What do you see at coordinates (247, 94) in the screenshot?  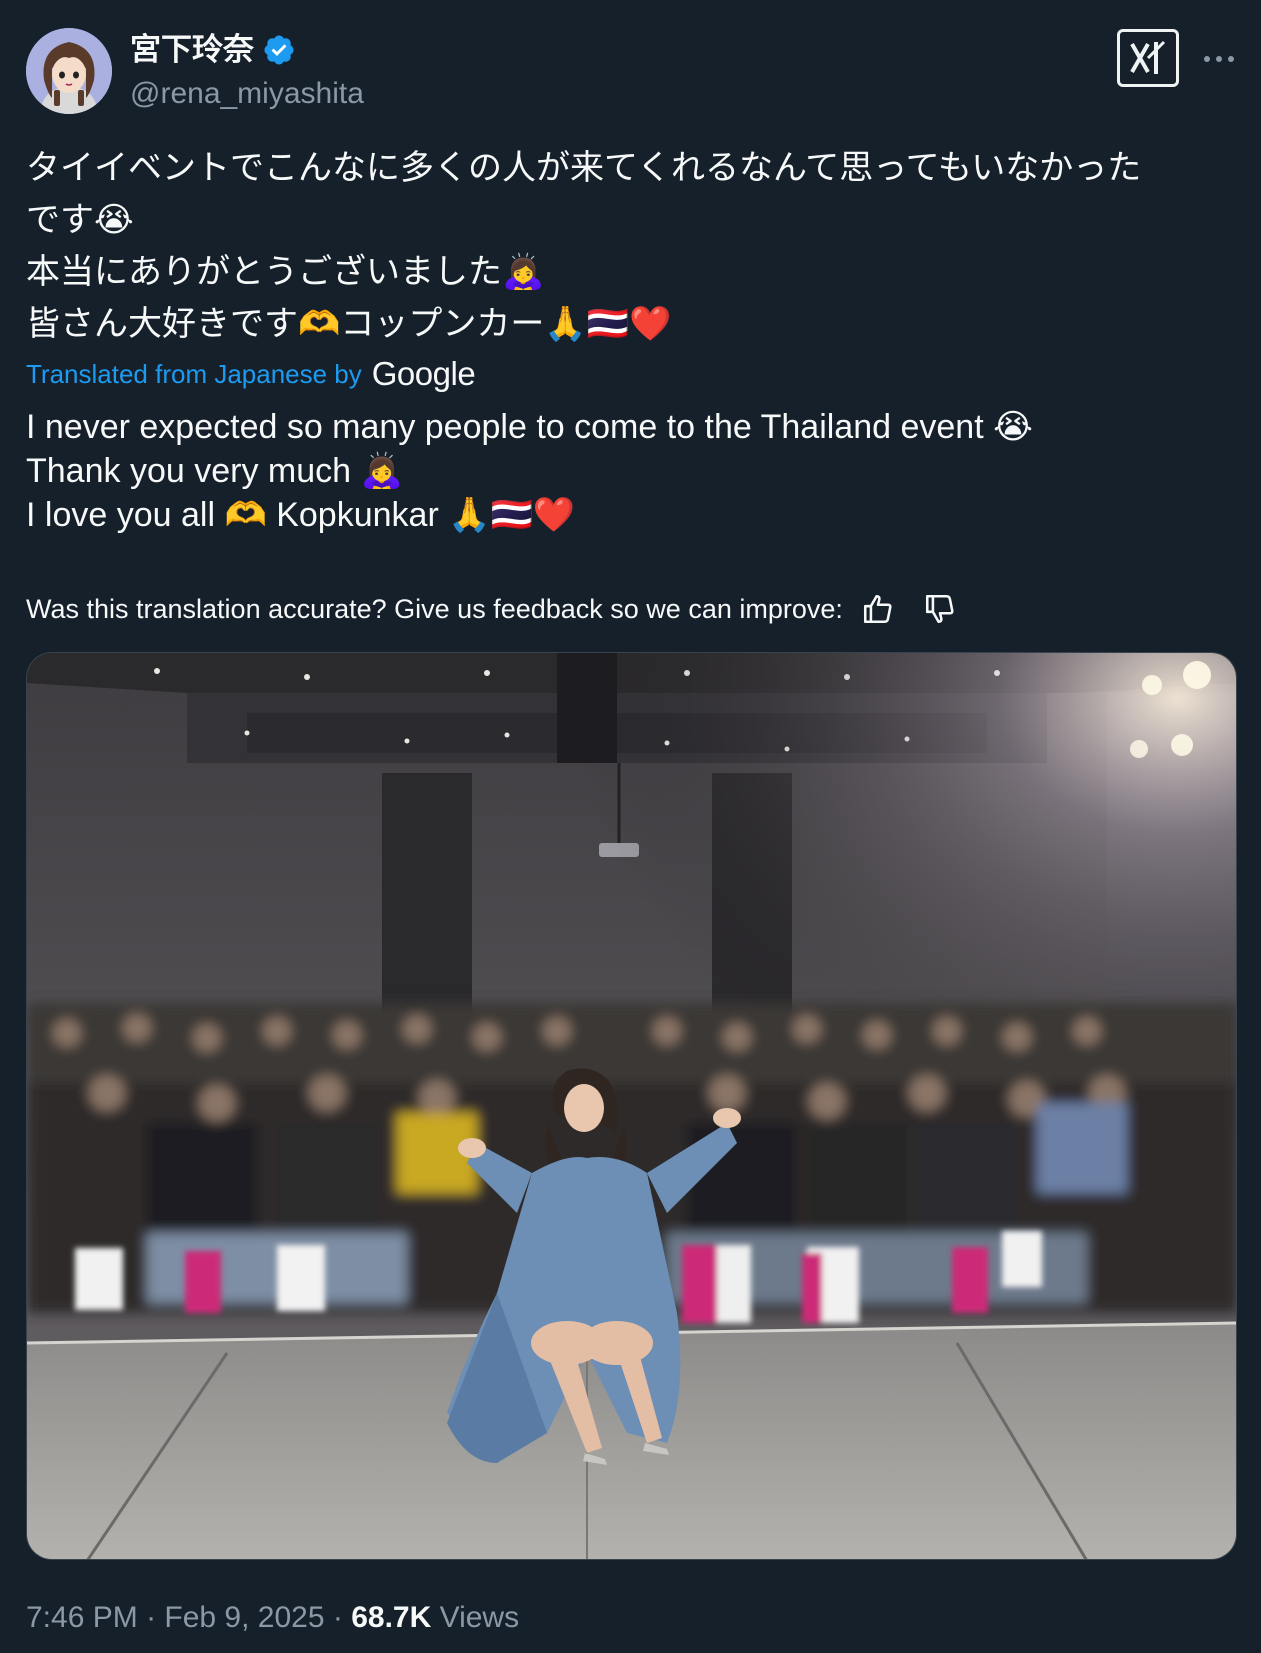 I see `author-handle: @rena_miyashita` at bounding box center [247, 94].